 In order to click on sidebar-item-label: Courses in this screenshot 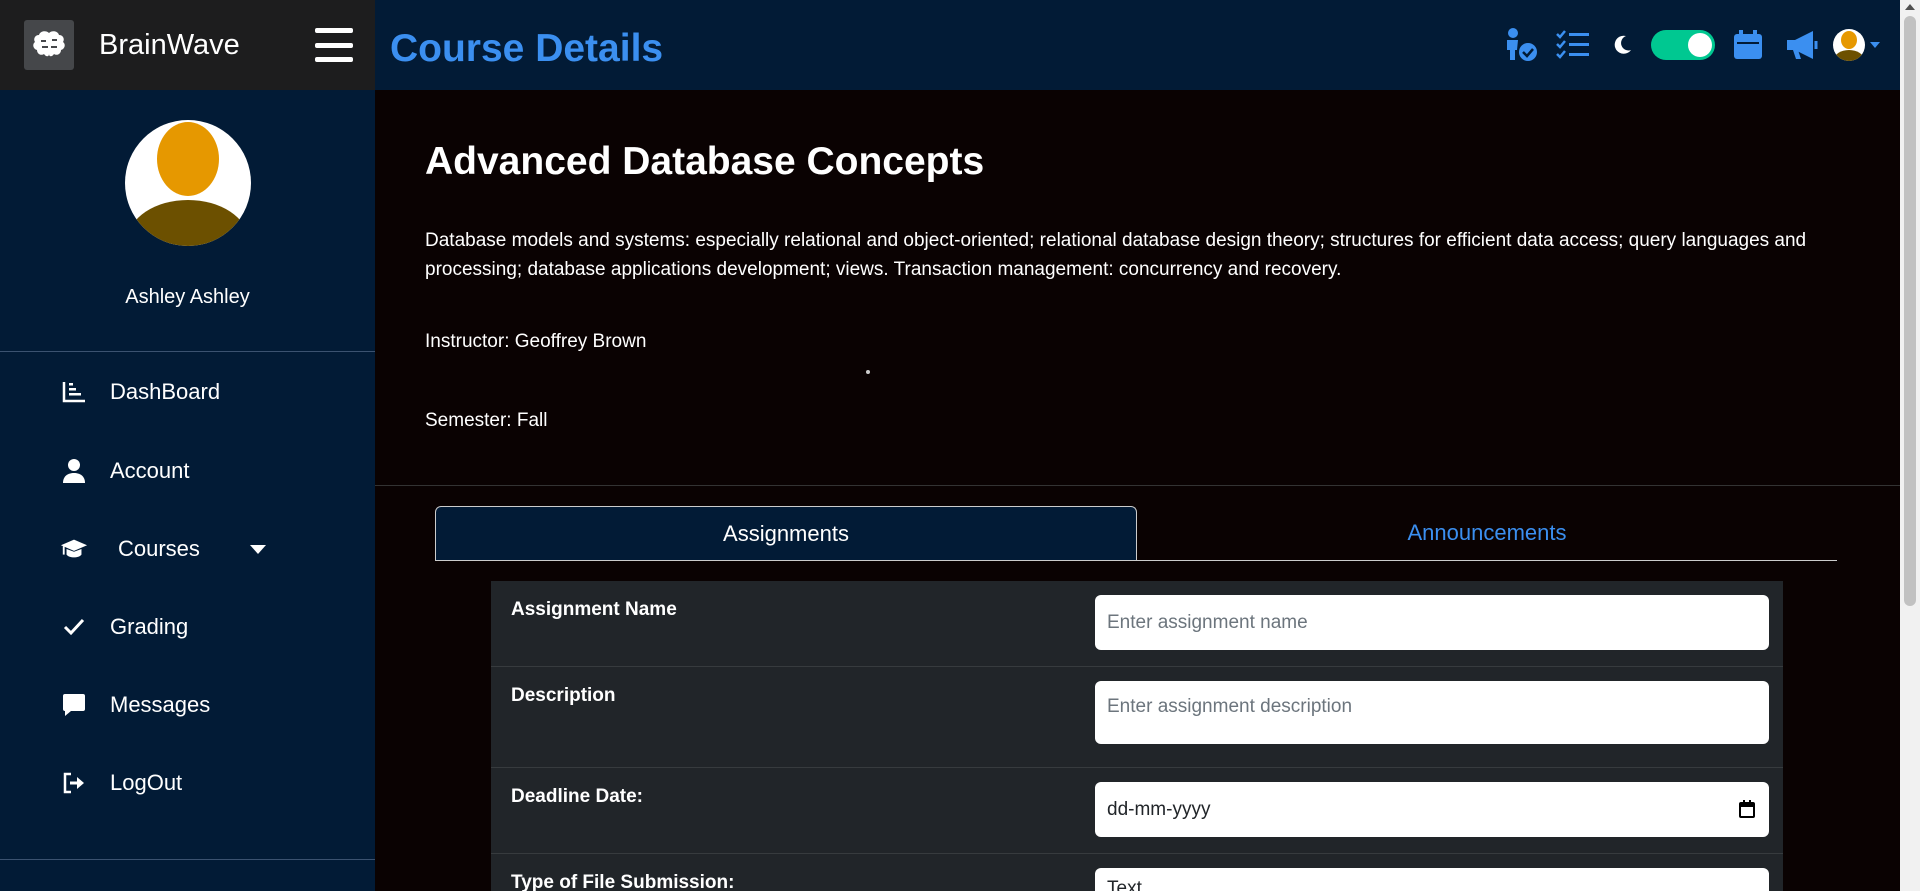, I will do `click(159, 548)`.